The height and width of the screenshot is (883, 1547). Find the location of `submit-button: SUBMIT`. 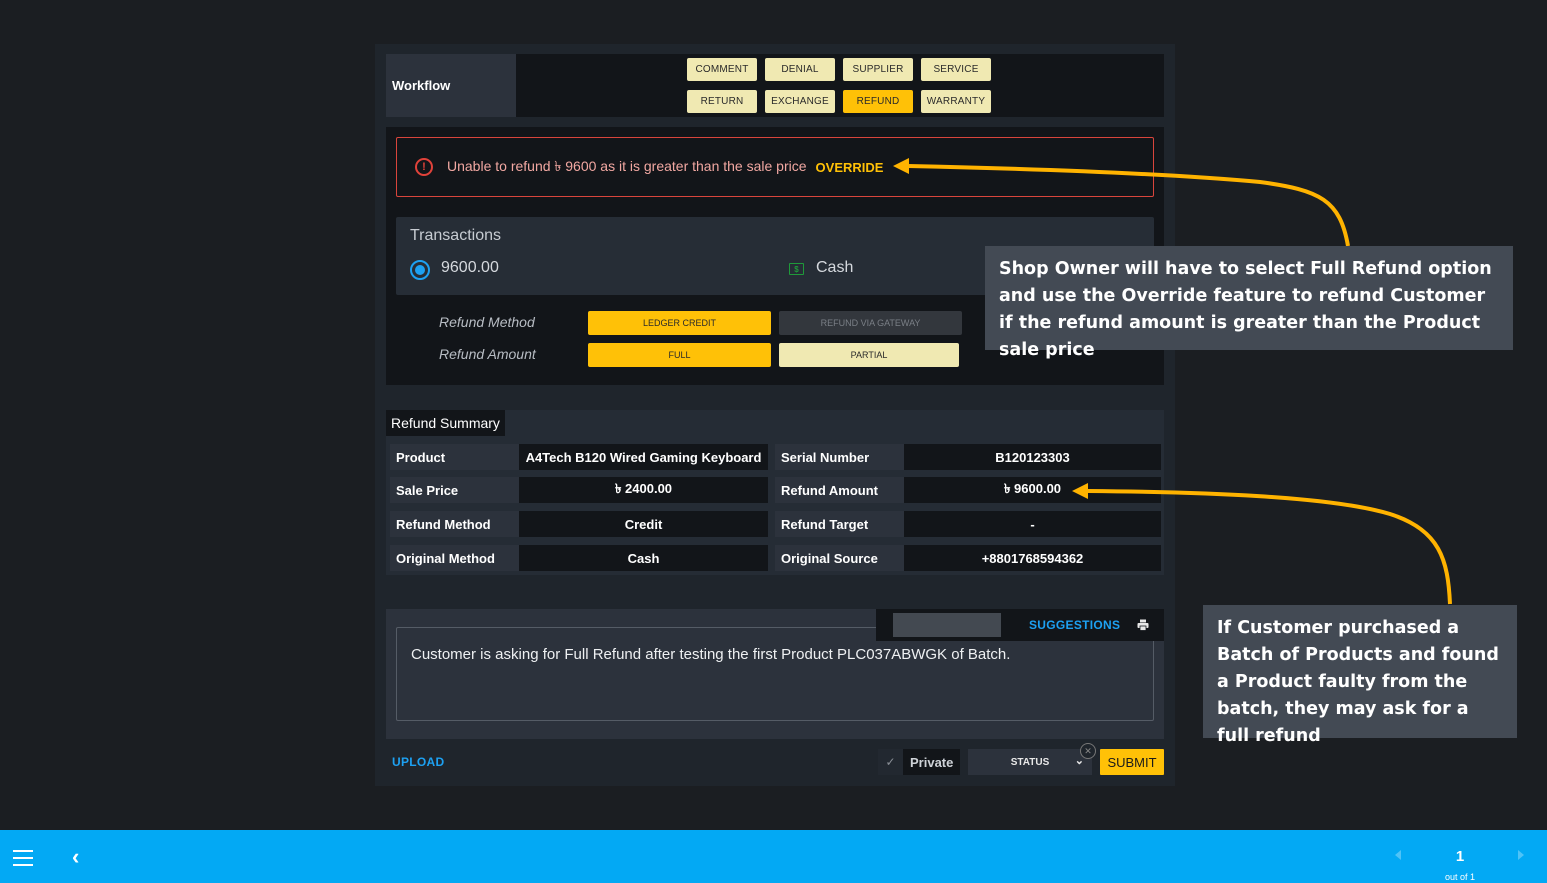

submit-button: SUBMIT is located at coordinates (1132, 762).